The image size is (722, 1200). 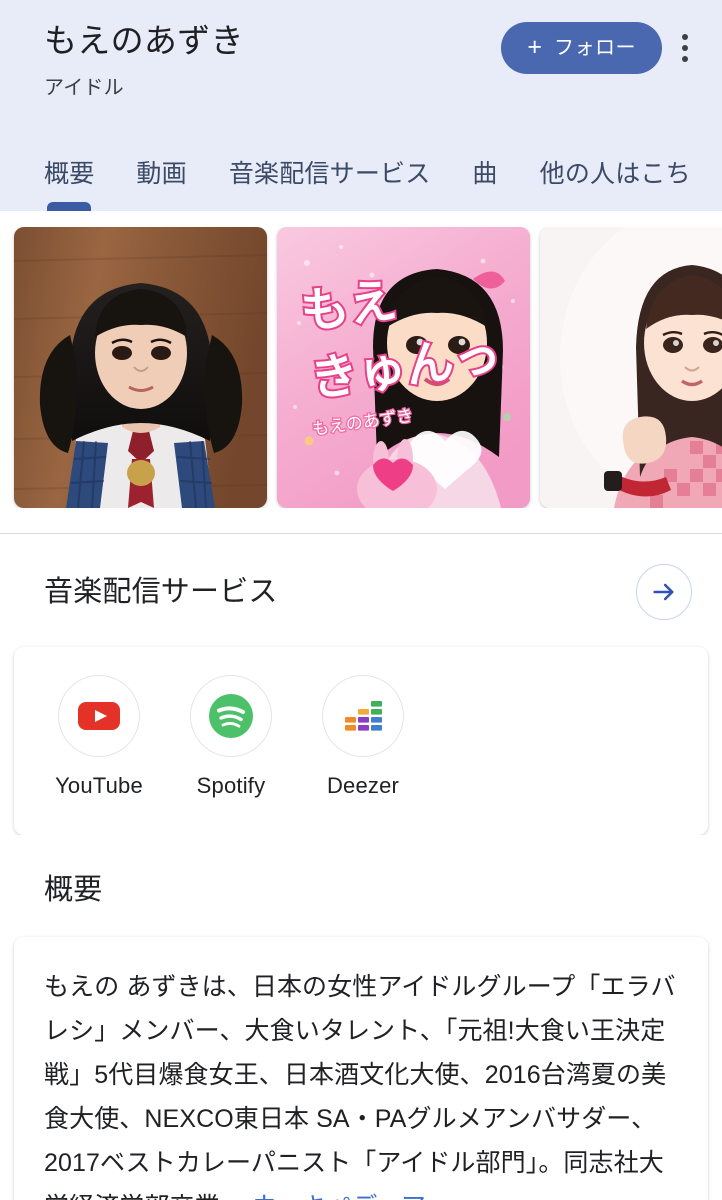 I want to click on header-top-row: もえのあずき アイドル + フォロー, so click(x=361, y=51).